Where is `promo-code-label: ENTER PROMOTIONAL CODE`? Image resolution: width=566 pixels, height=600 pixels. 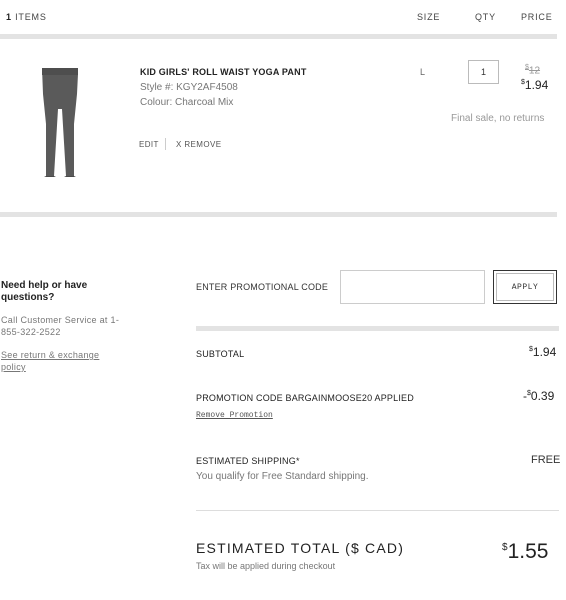
promo-code-label: ENTER PROMOTIONAL CODE is located at coordinates (262, 287).